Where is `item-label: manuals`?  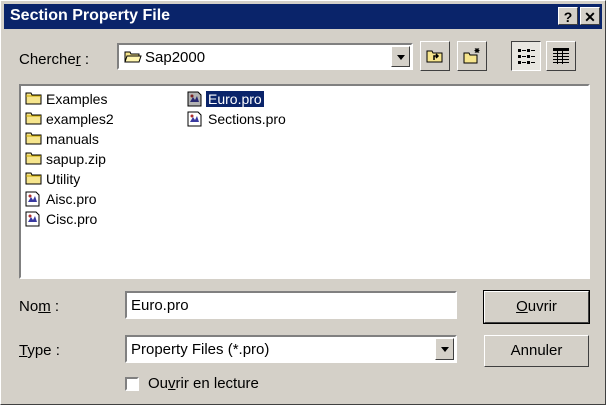
item-label: manuals is located at coordinates (72, 139).